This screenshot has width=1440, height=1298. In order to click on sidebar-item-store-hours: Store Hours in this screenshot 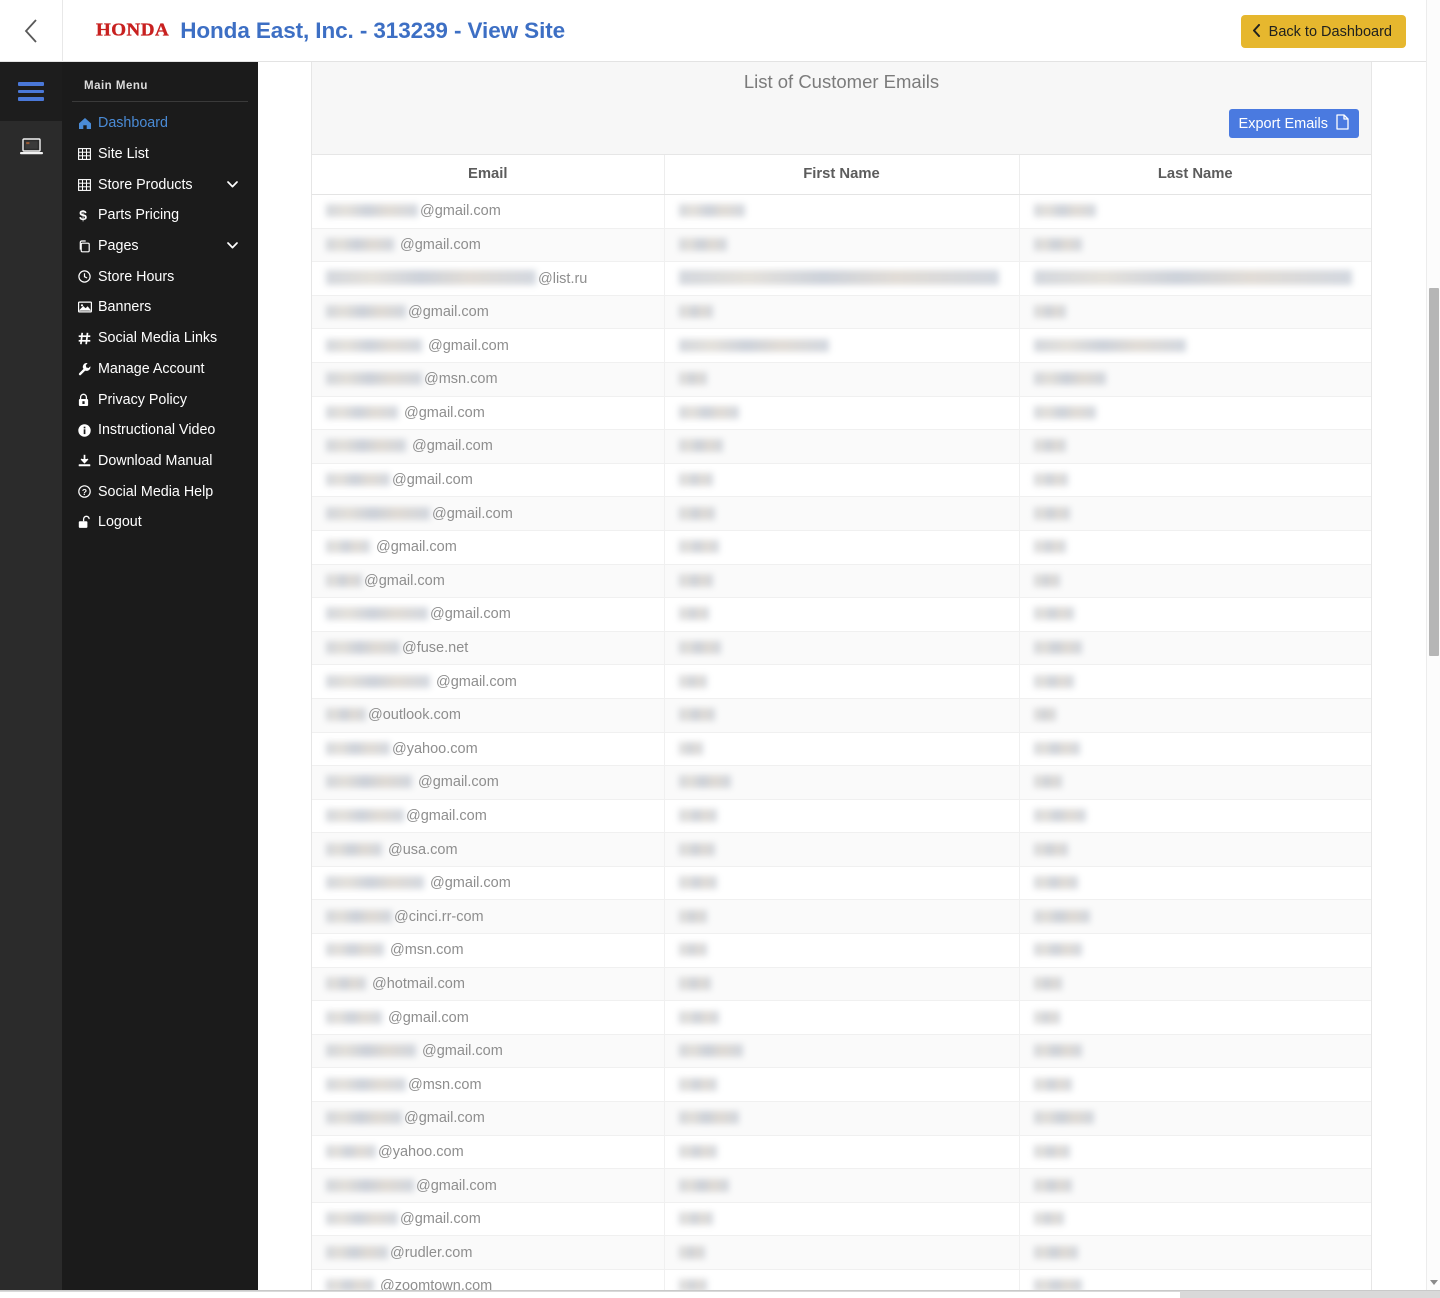, I will do `click(160, 276)`.